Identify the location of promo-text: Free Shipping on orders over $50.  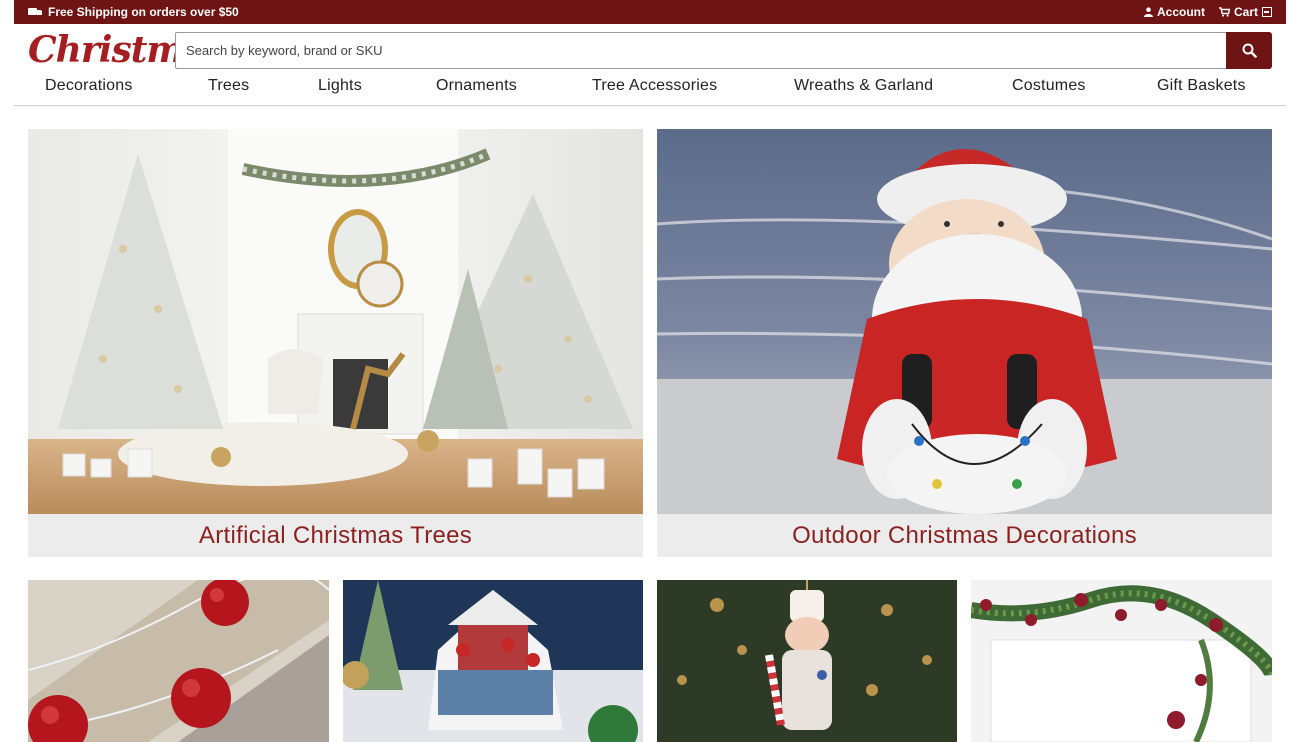
(143, 12).